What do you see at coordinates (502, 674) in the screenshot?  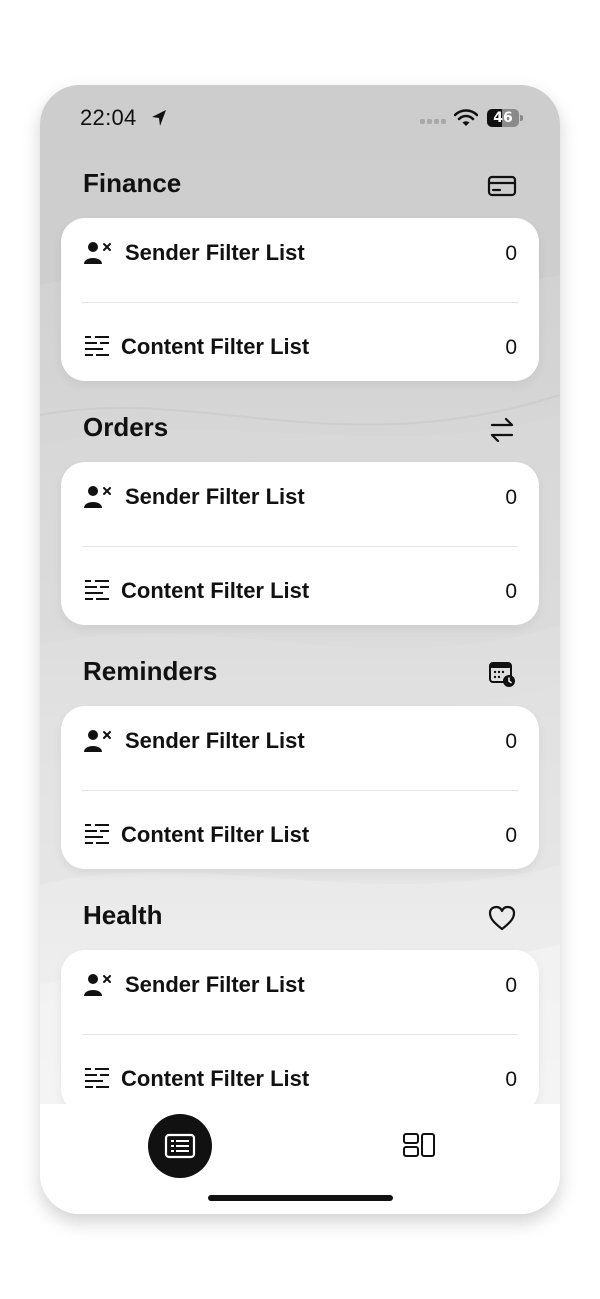 I see `calendar-clock-icon` at bounding box center [502, 674].